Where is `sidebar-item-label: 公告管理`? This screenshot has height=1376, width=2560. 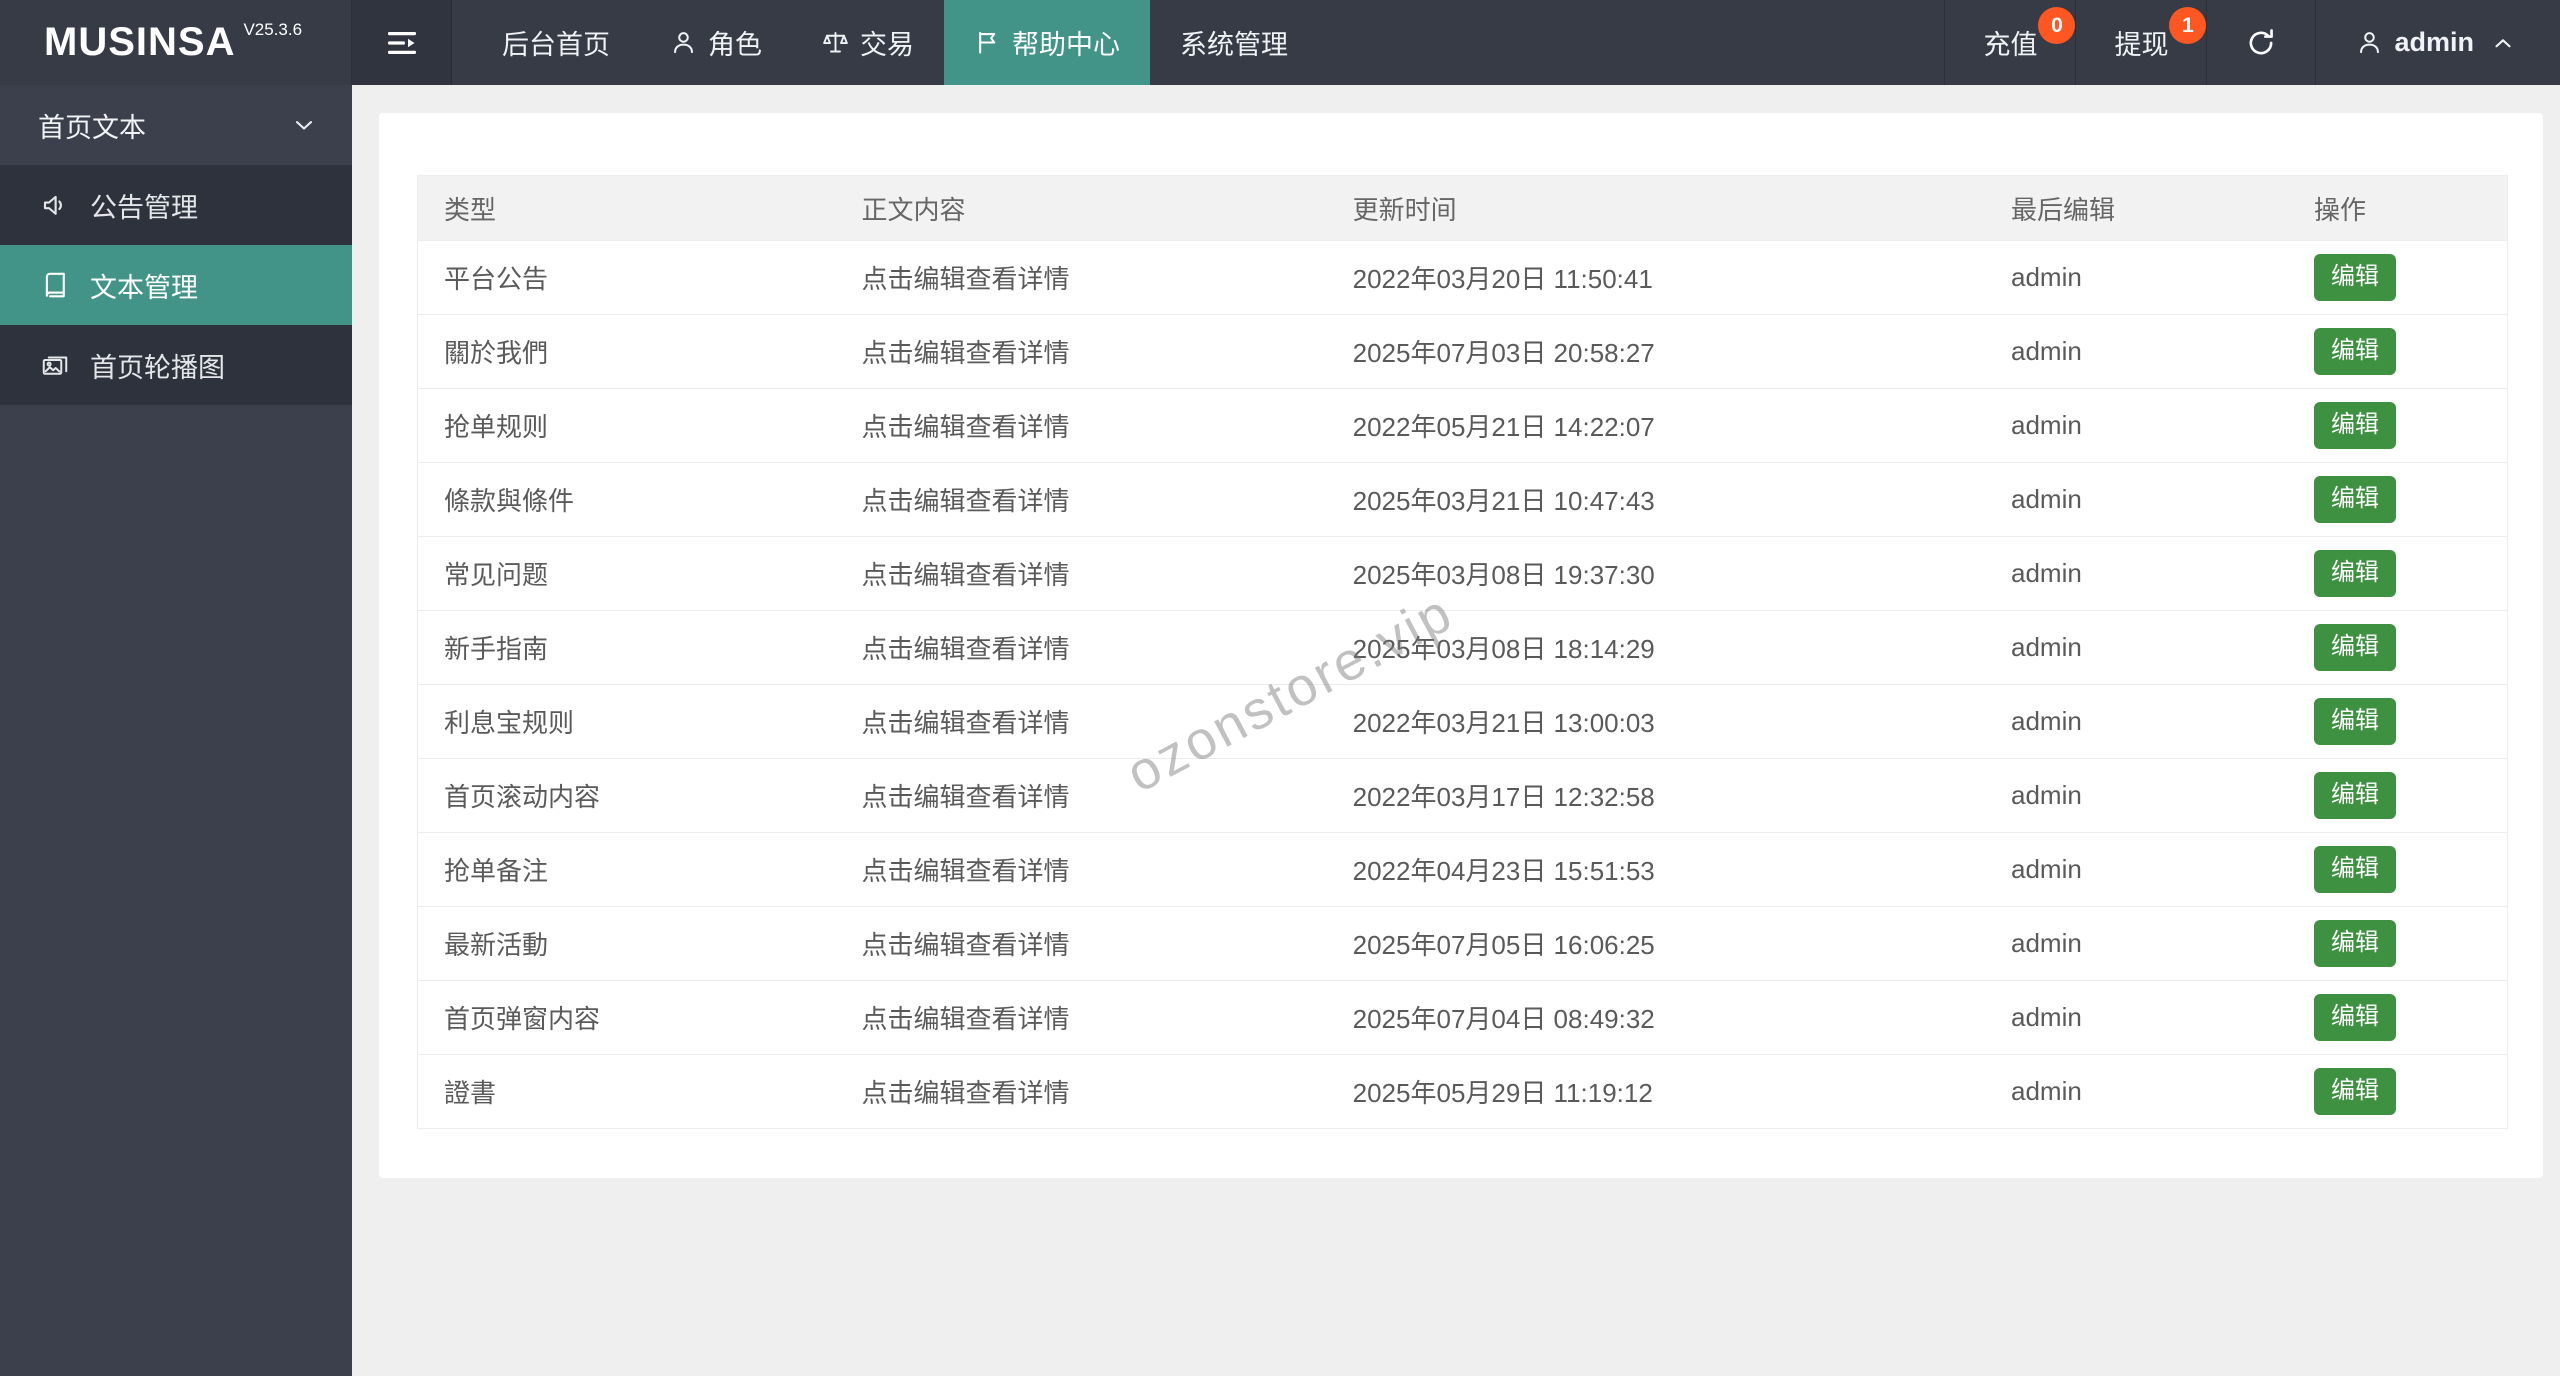
sidebar-item-label: 公告管理 is located at coordinates (144, 207).